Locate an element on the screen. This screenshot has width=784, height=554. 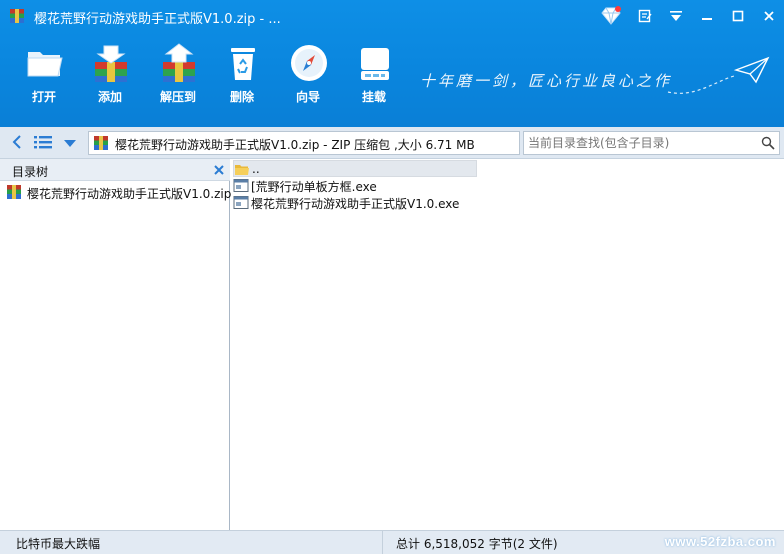
extract-button: 解压到 is located at coordinates (178, 72).